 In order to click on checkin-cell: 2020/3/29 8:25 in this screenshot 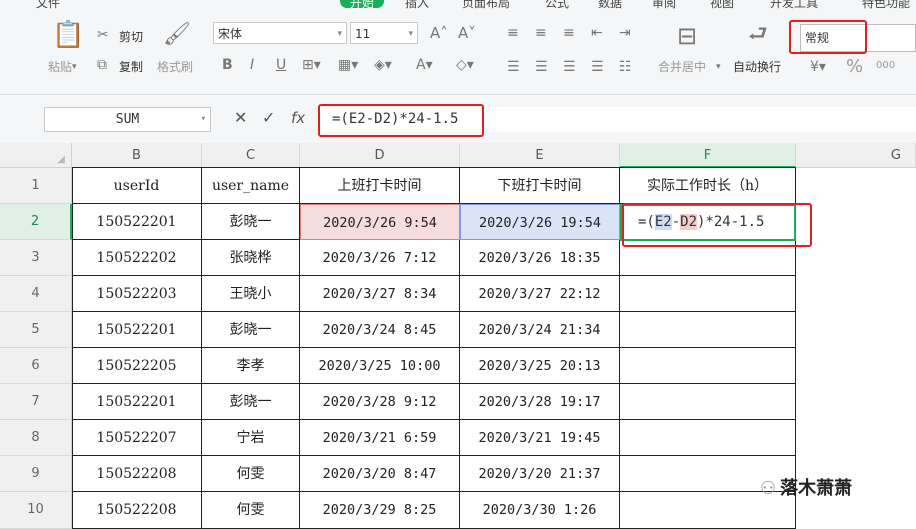, I will do `click(380, 510)`.